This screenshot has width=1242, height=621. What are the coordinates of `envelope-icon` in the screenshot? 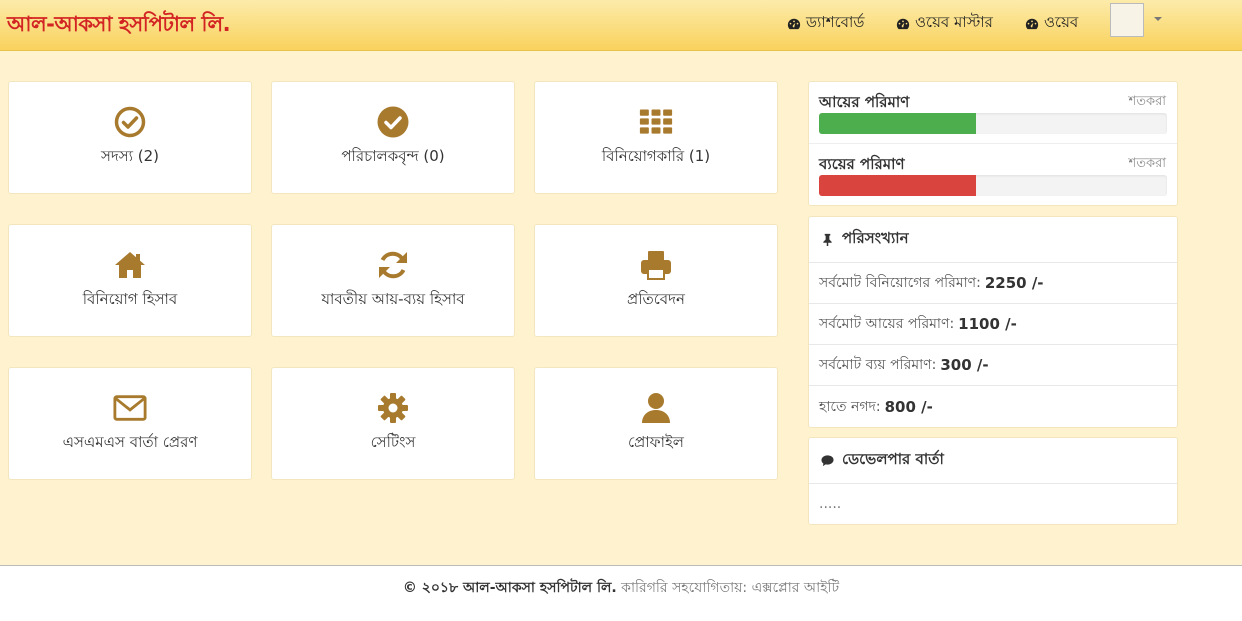 It's located at (130, 408).